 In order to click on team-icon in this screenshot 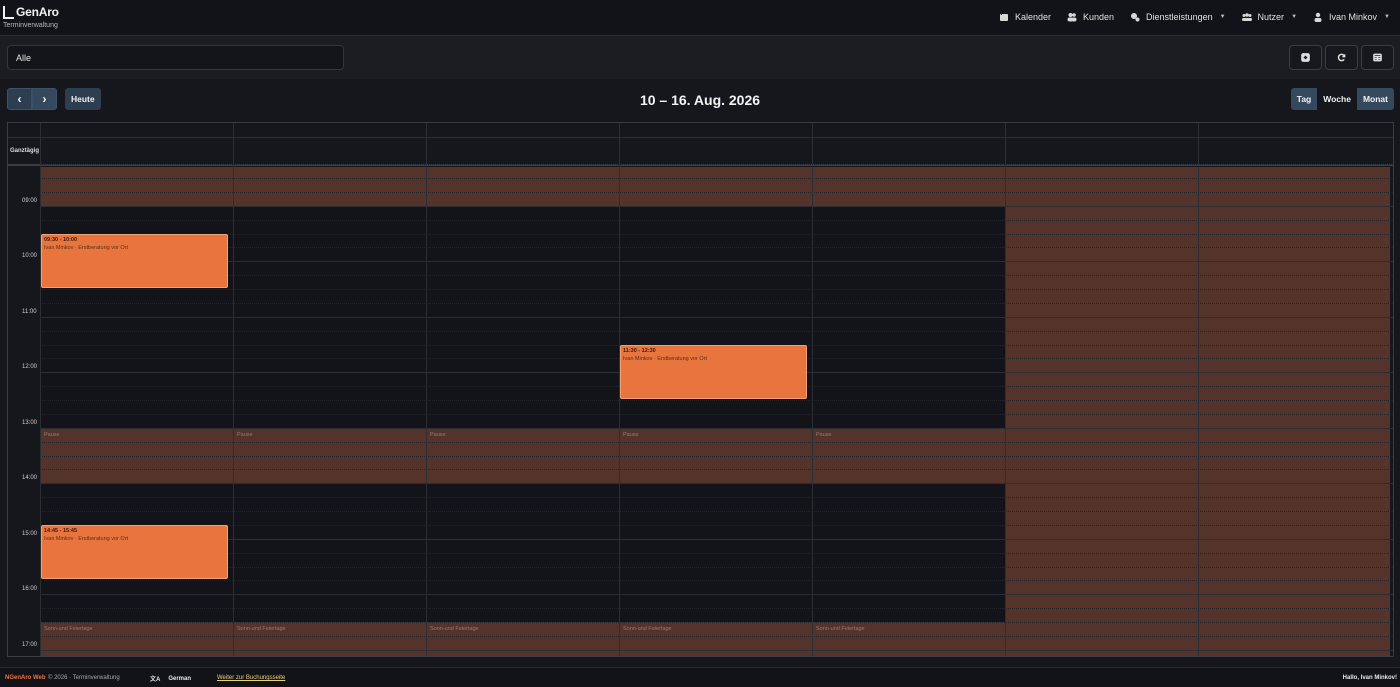, I will do `click(1246, 17)`.